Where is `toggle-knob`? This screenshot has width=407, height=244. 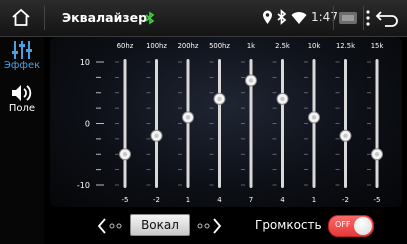
toggle-knob is located at coordinates (363, 226).